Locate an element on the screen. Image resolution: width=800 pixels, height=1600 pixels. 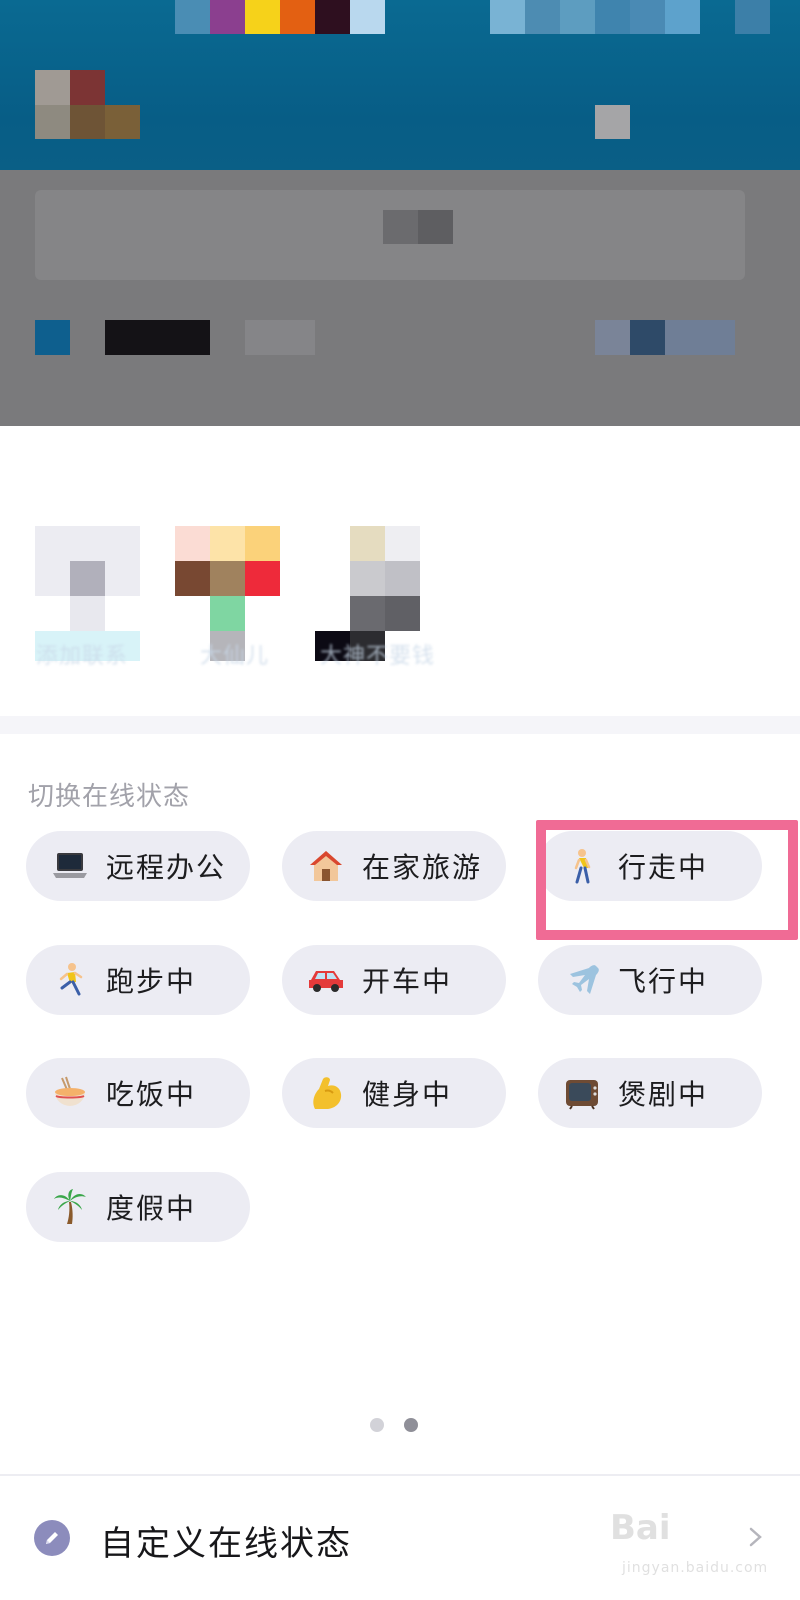
status-option-running: 跑步中 is located at coordinates (138, 980).